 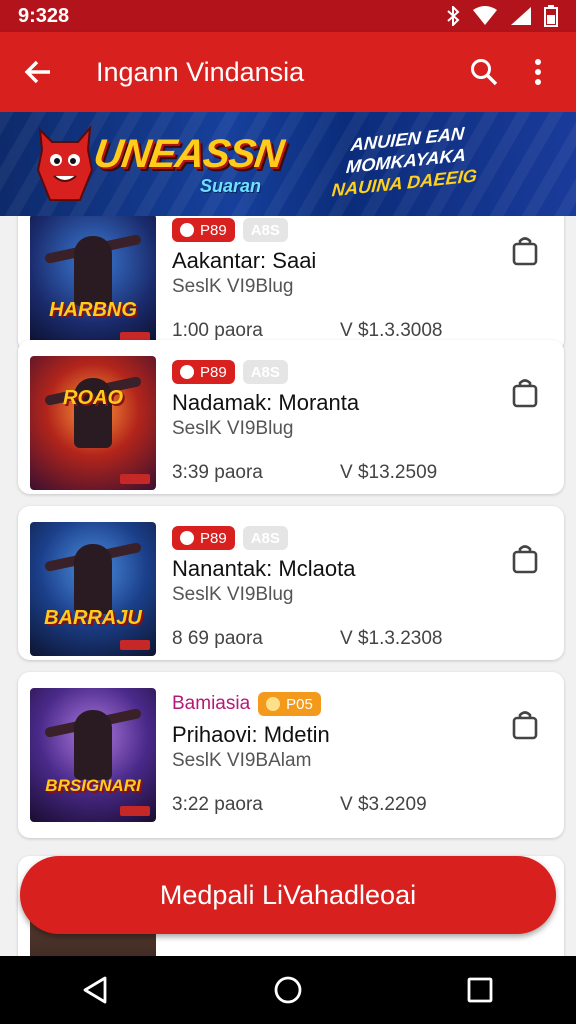 What do you see at coordinates (93, 398) in the screenshot?
I see `thumbnail-logo: ROAO` at bounding box center [93, 398].